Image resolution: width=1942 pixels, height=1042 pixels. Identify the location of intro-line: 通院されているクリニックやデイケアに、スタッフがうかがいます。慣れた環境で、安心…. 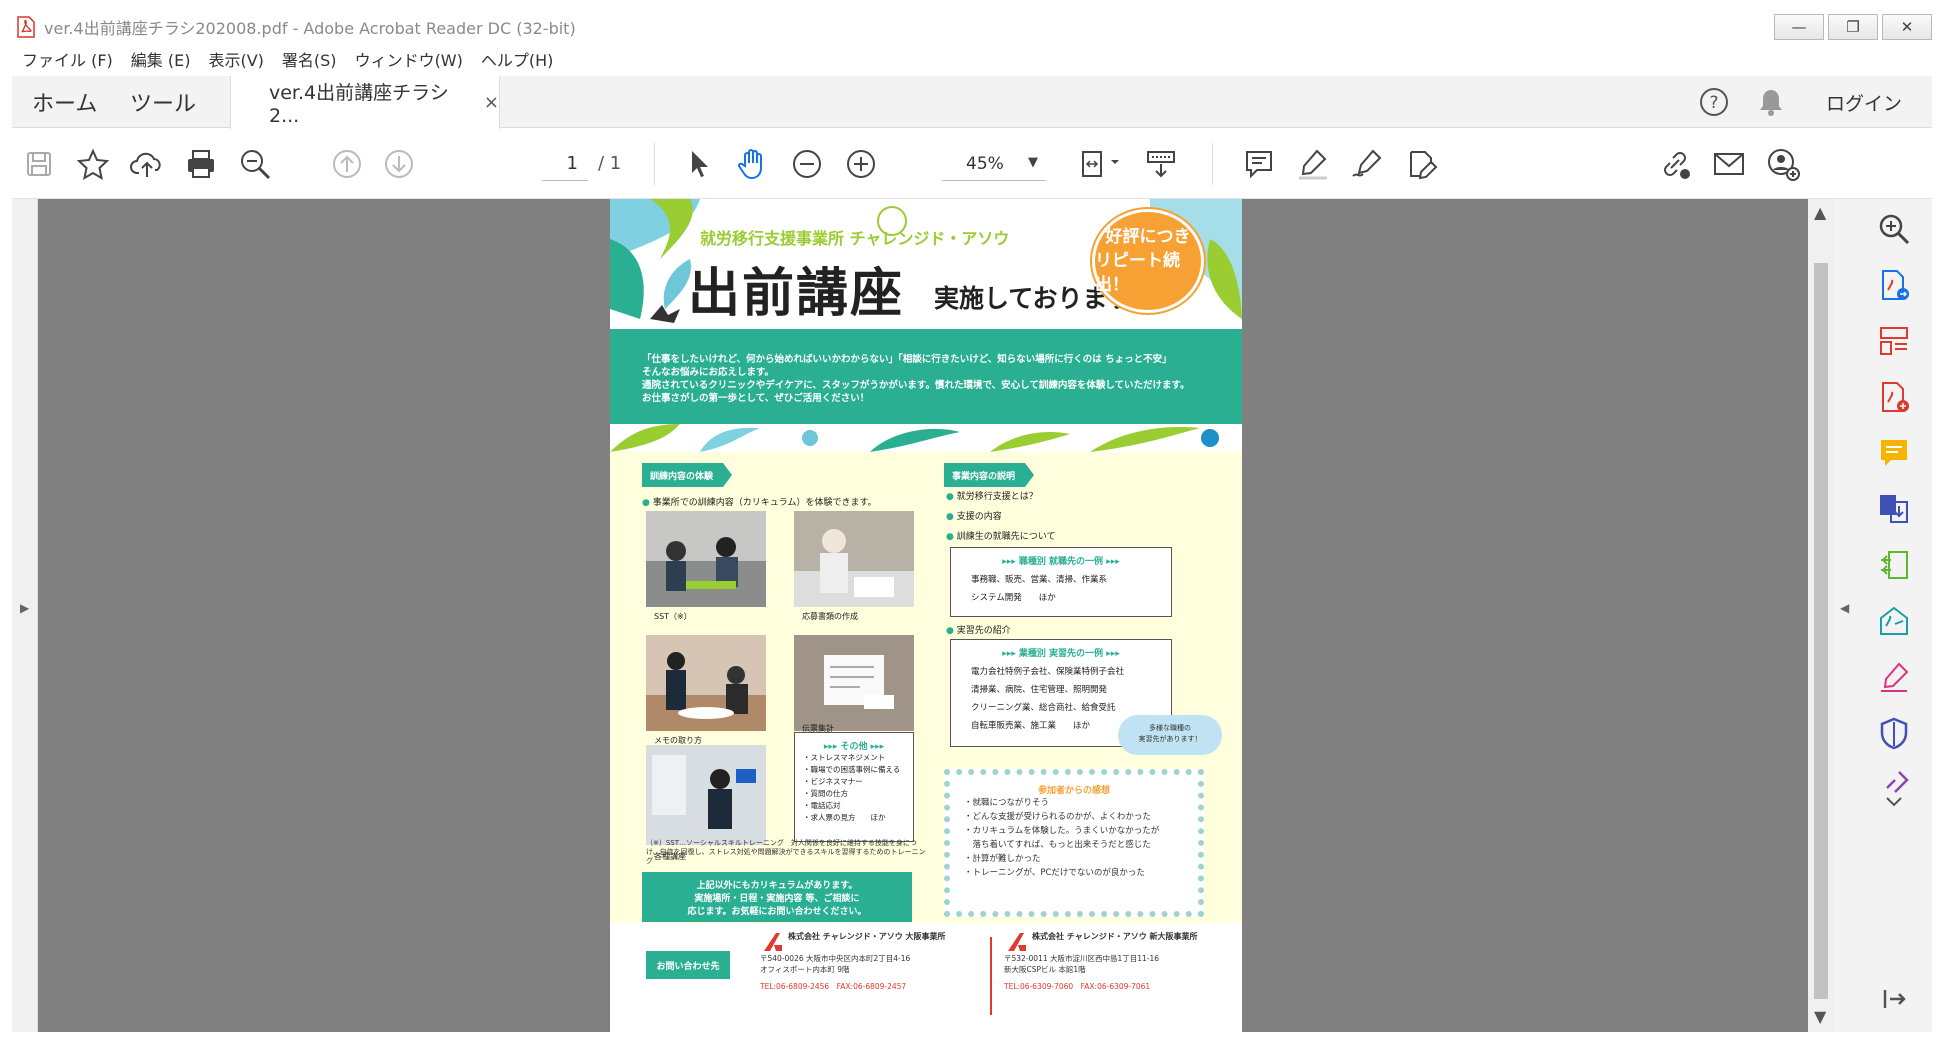
(916, 385).